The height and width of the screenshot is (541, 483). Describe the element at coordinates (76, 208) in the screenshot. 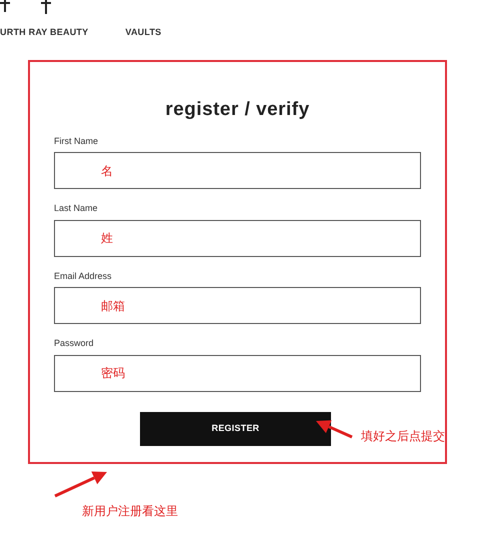

I see `field-label: Last Name` at that location.